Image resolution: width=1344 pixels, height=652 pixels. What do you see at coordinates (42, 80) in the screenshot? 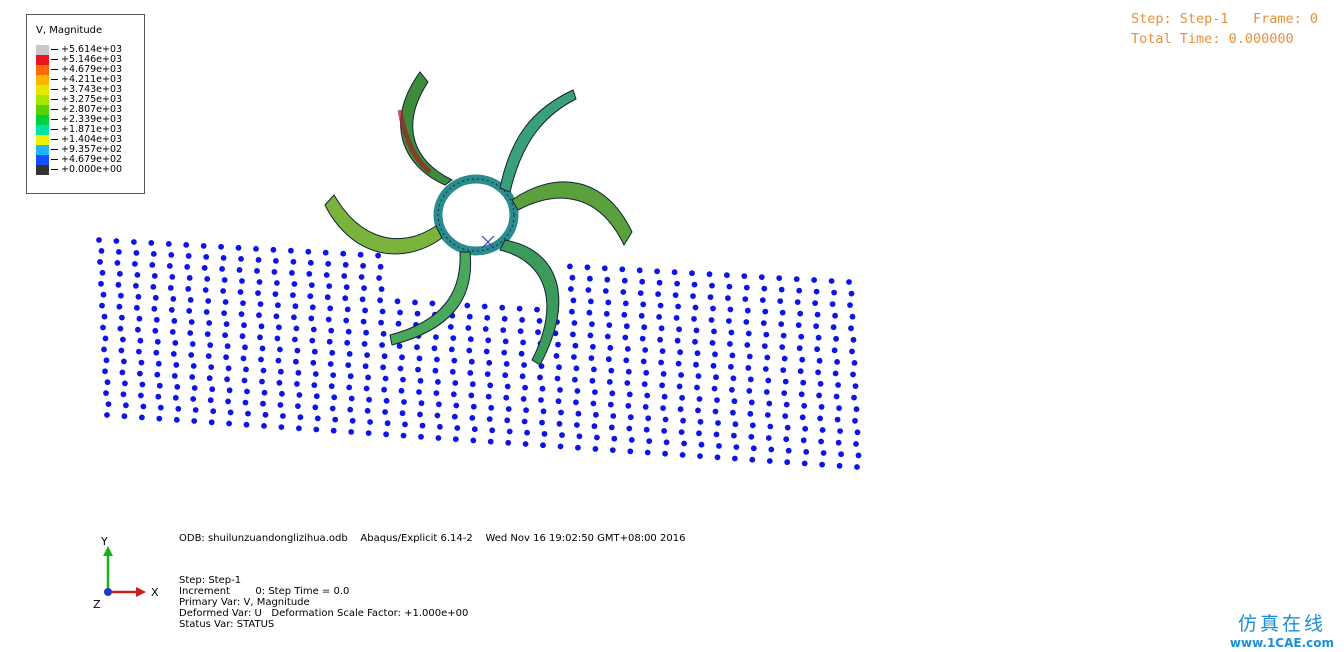
I see `legend-swatch` at bounding box center [42, 80].